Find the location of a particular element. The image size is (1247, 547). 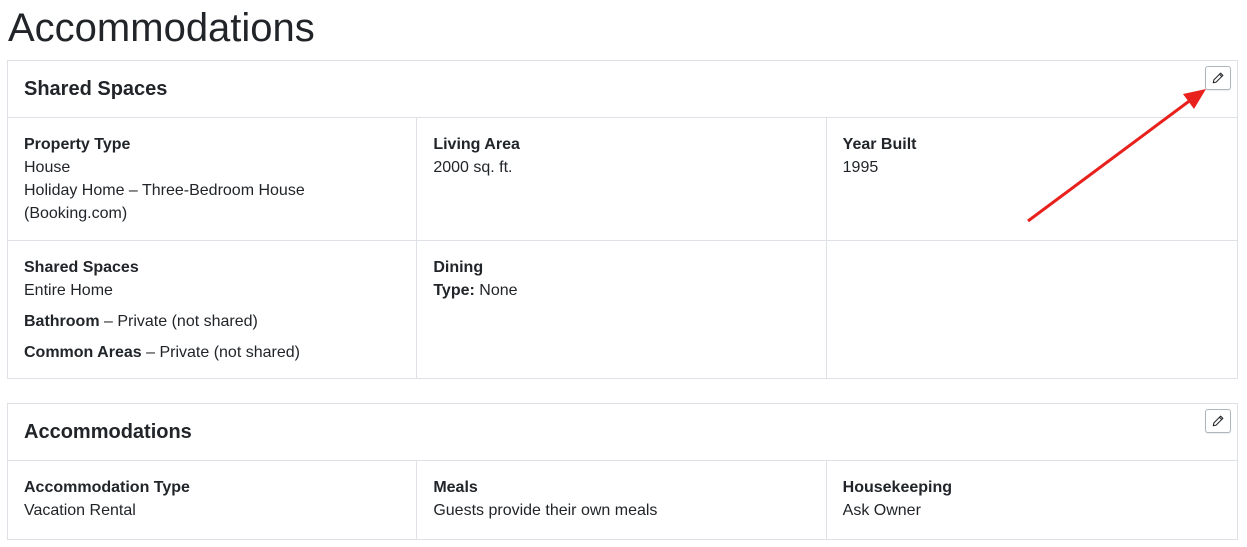

accommodation-type-label: Accommodation Type is located at coordinates (107, 487).